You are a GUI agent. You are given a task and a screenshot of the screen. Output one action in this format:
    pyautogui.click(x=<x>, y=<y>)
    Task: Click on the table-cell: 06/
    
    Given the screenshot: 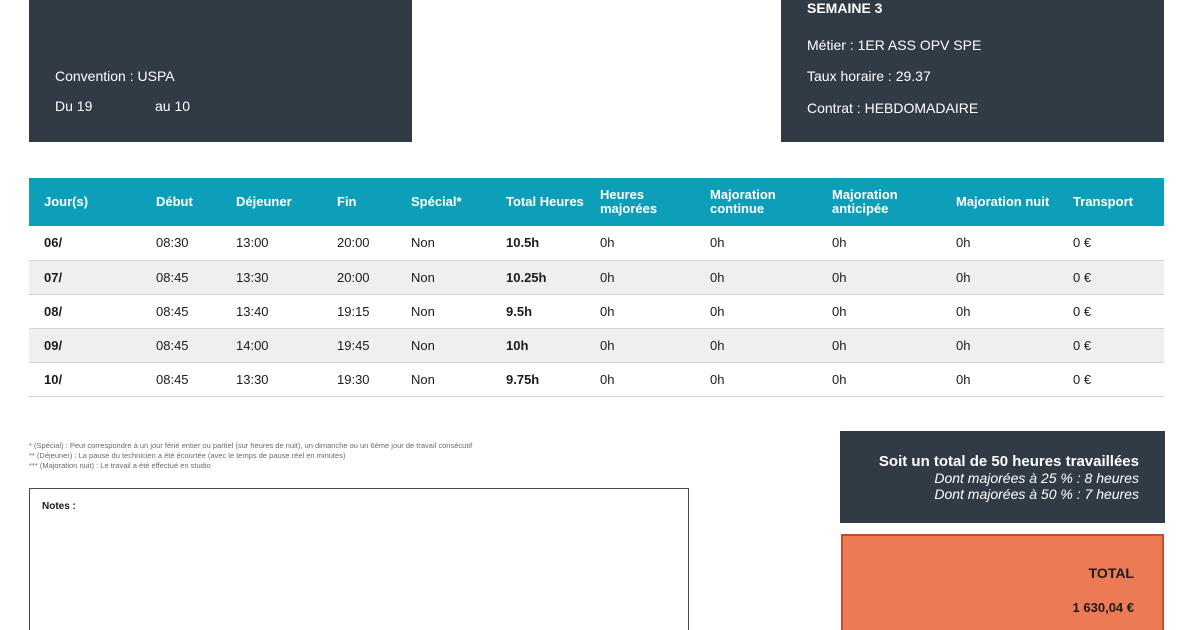 What is the action you would take?
    pyautogui.click(x=53, y=243)
    